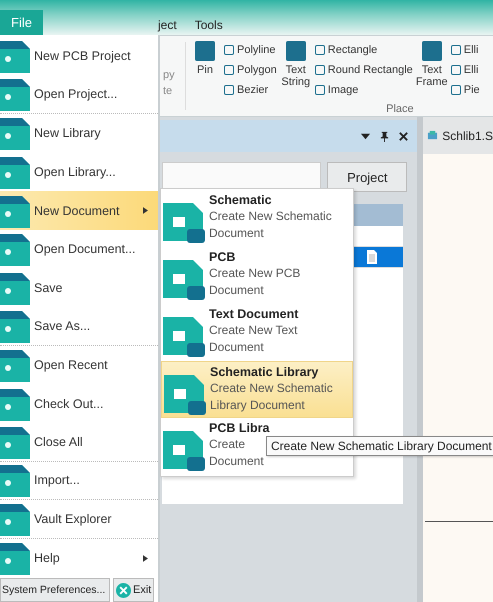 This screenshot has width=493, height=602. What do you see at coordinates (465, 89) in the screenshot?
I see `ribbon-button: Pie` at bounding box center [465, 89].